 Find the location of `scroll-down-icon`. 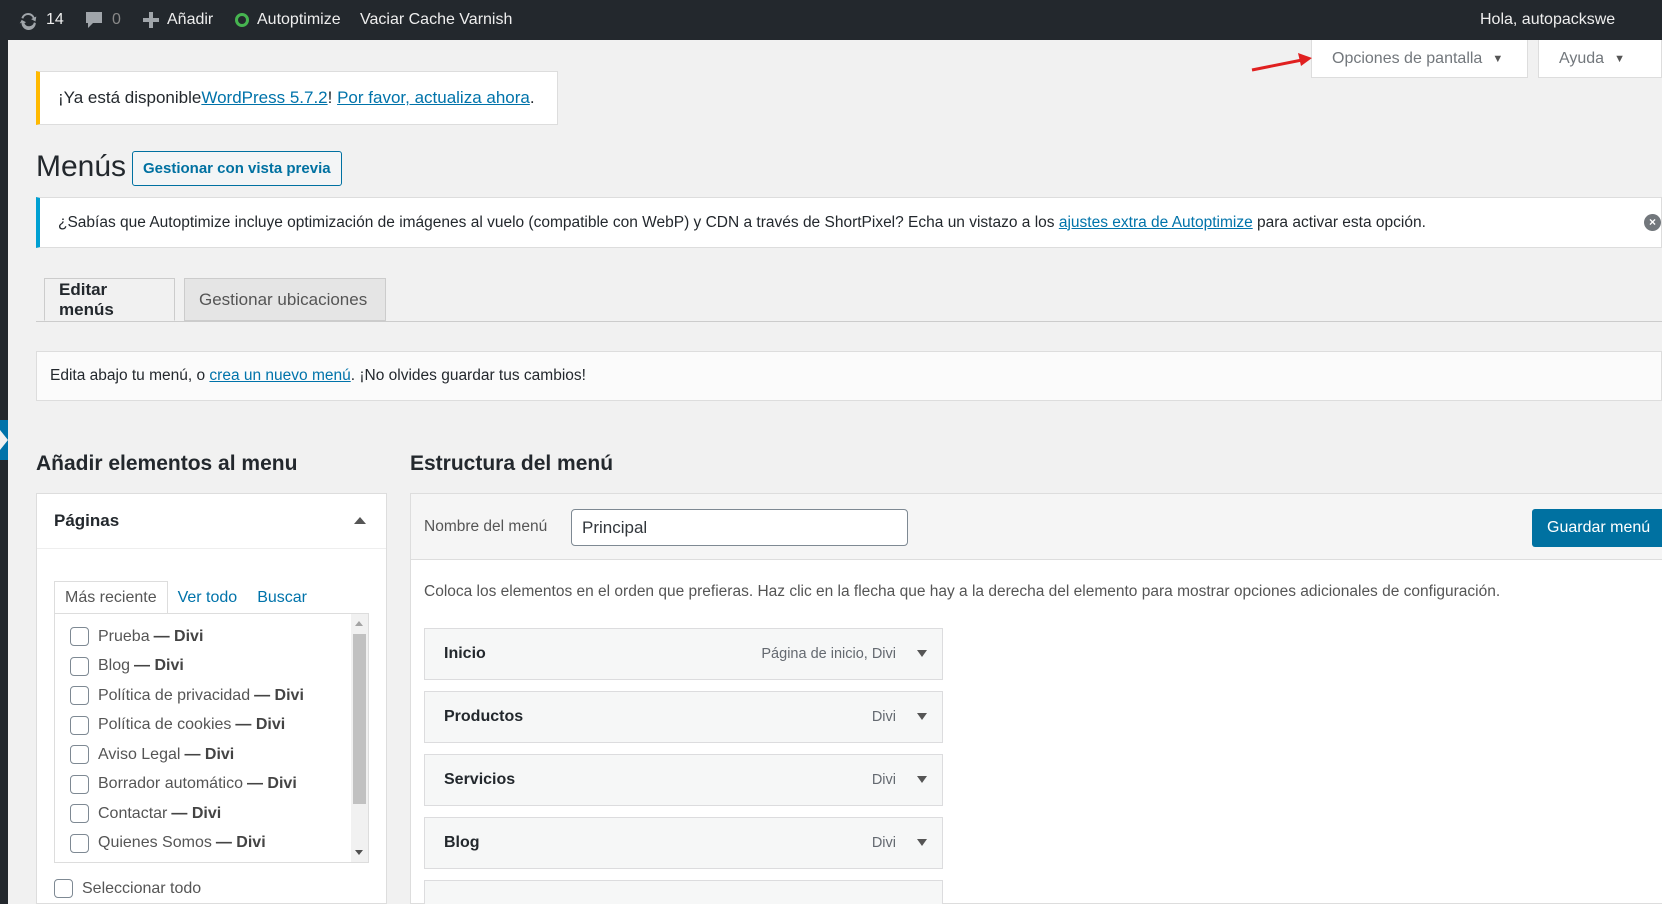

scroll-down-icon is located at coordinates (359, 852).